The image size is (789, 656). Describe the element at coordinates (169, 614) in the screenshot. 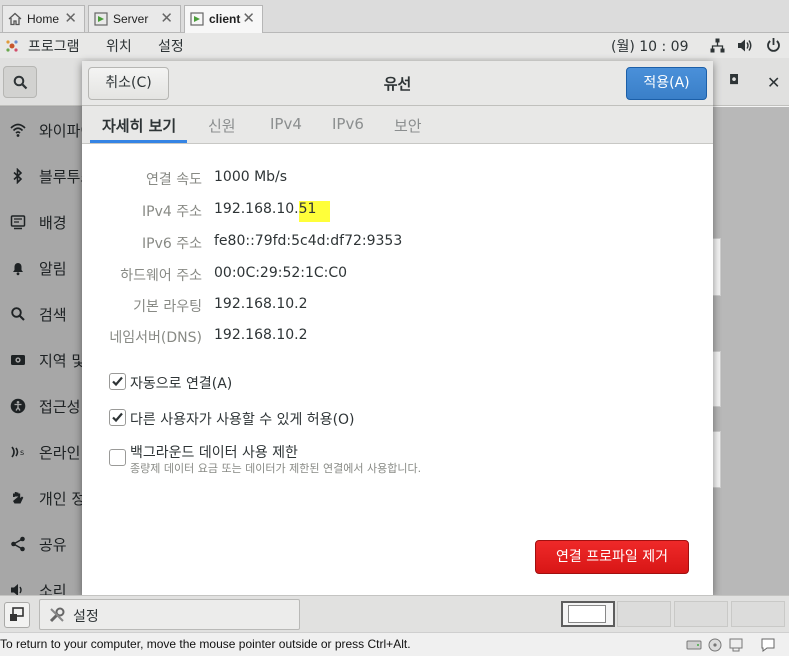

I see `taskbar-item-settings: 설정` at that location.